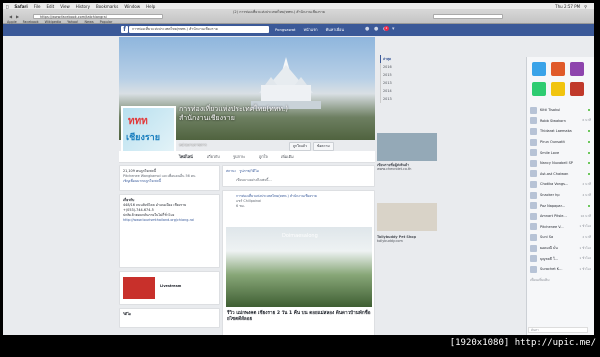 This screenshot has width=600, height=357. I want to click on year-2015: 2015, so click(386, 75).